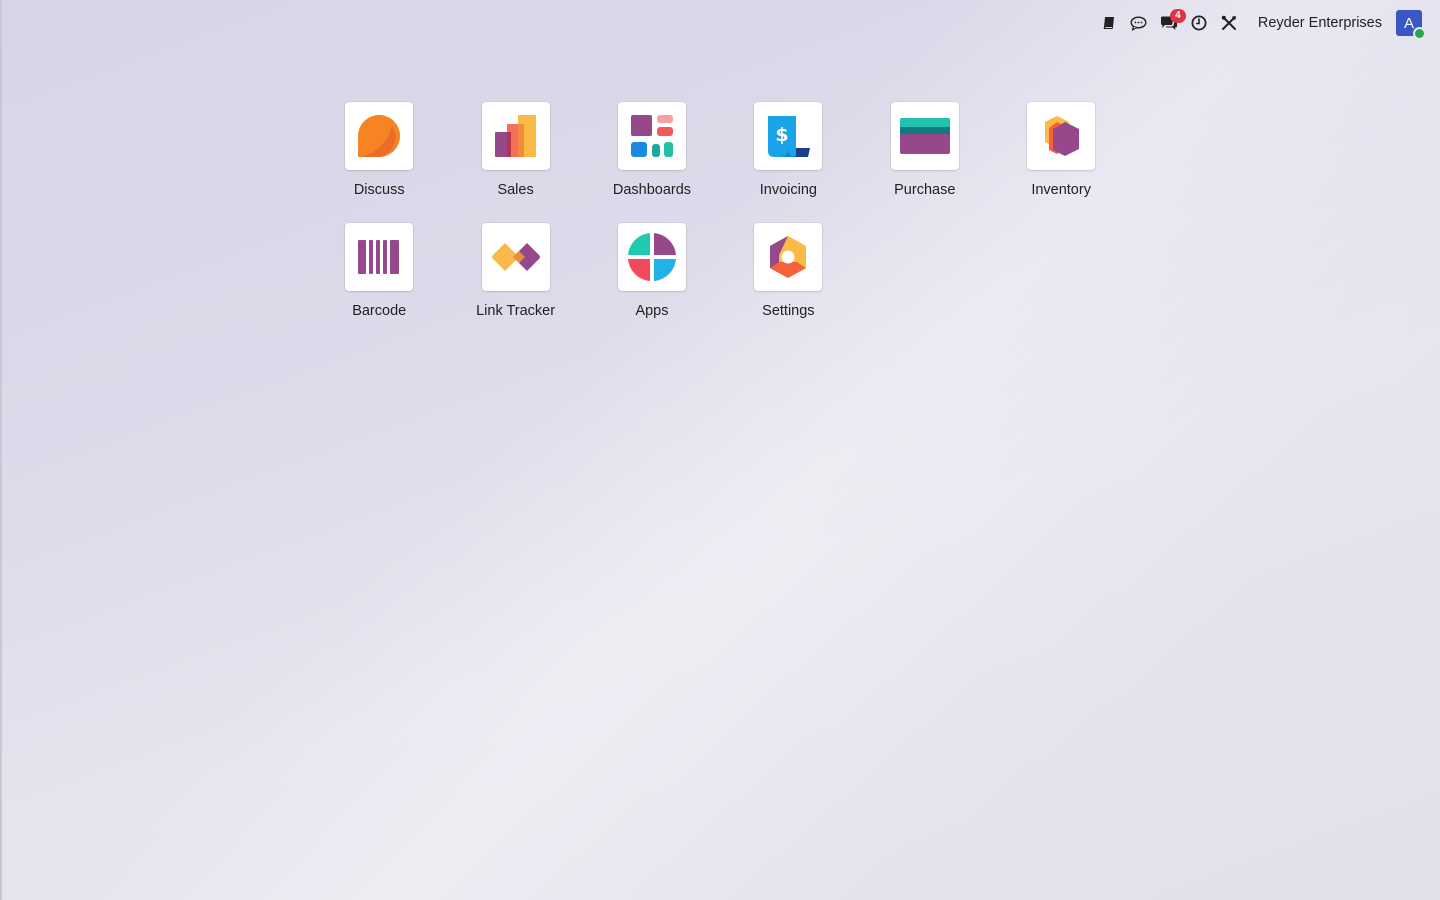  Describe the element at coordinates (652, 190) in the screenshot. I see `app-label: Dashboards` at that location.